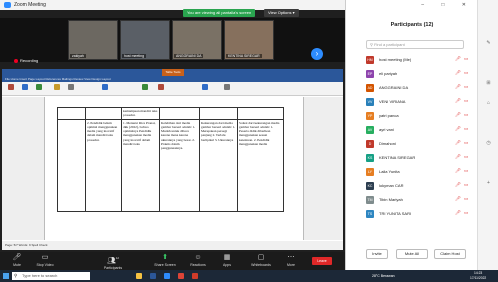  What do you see at coordinates (370, 130) in the screenshot?
I see `avatar: AV` at bounding box center [370, 130].